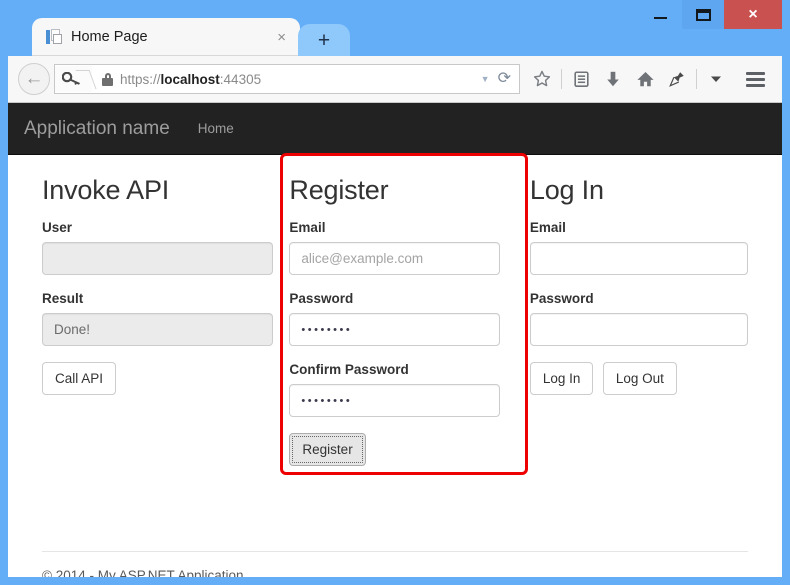 The width and height of the screenshot is (790, 585). Describe the element at coordinates (755, 79) in the screenshot. I see `menu-icon` at that location.